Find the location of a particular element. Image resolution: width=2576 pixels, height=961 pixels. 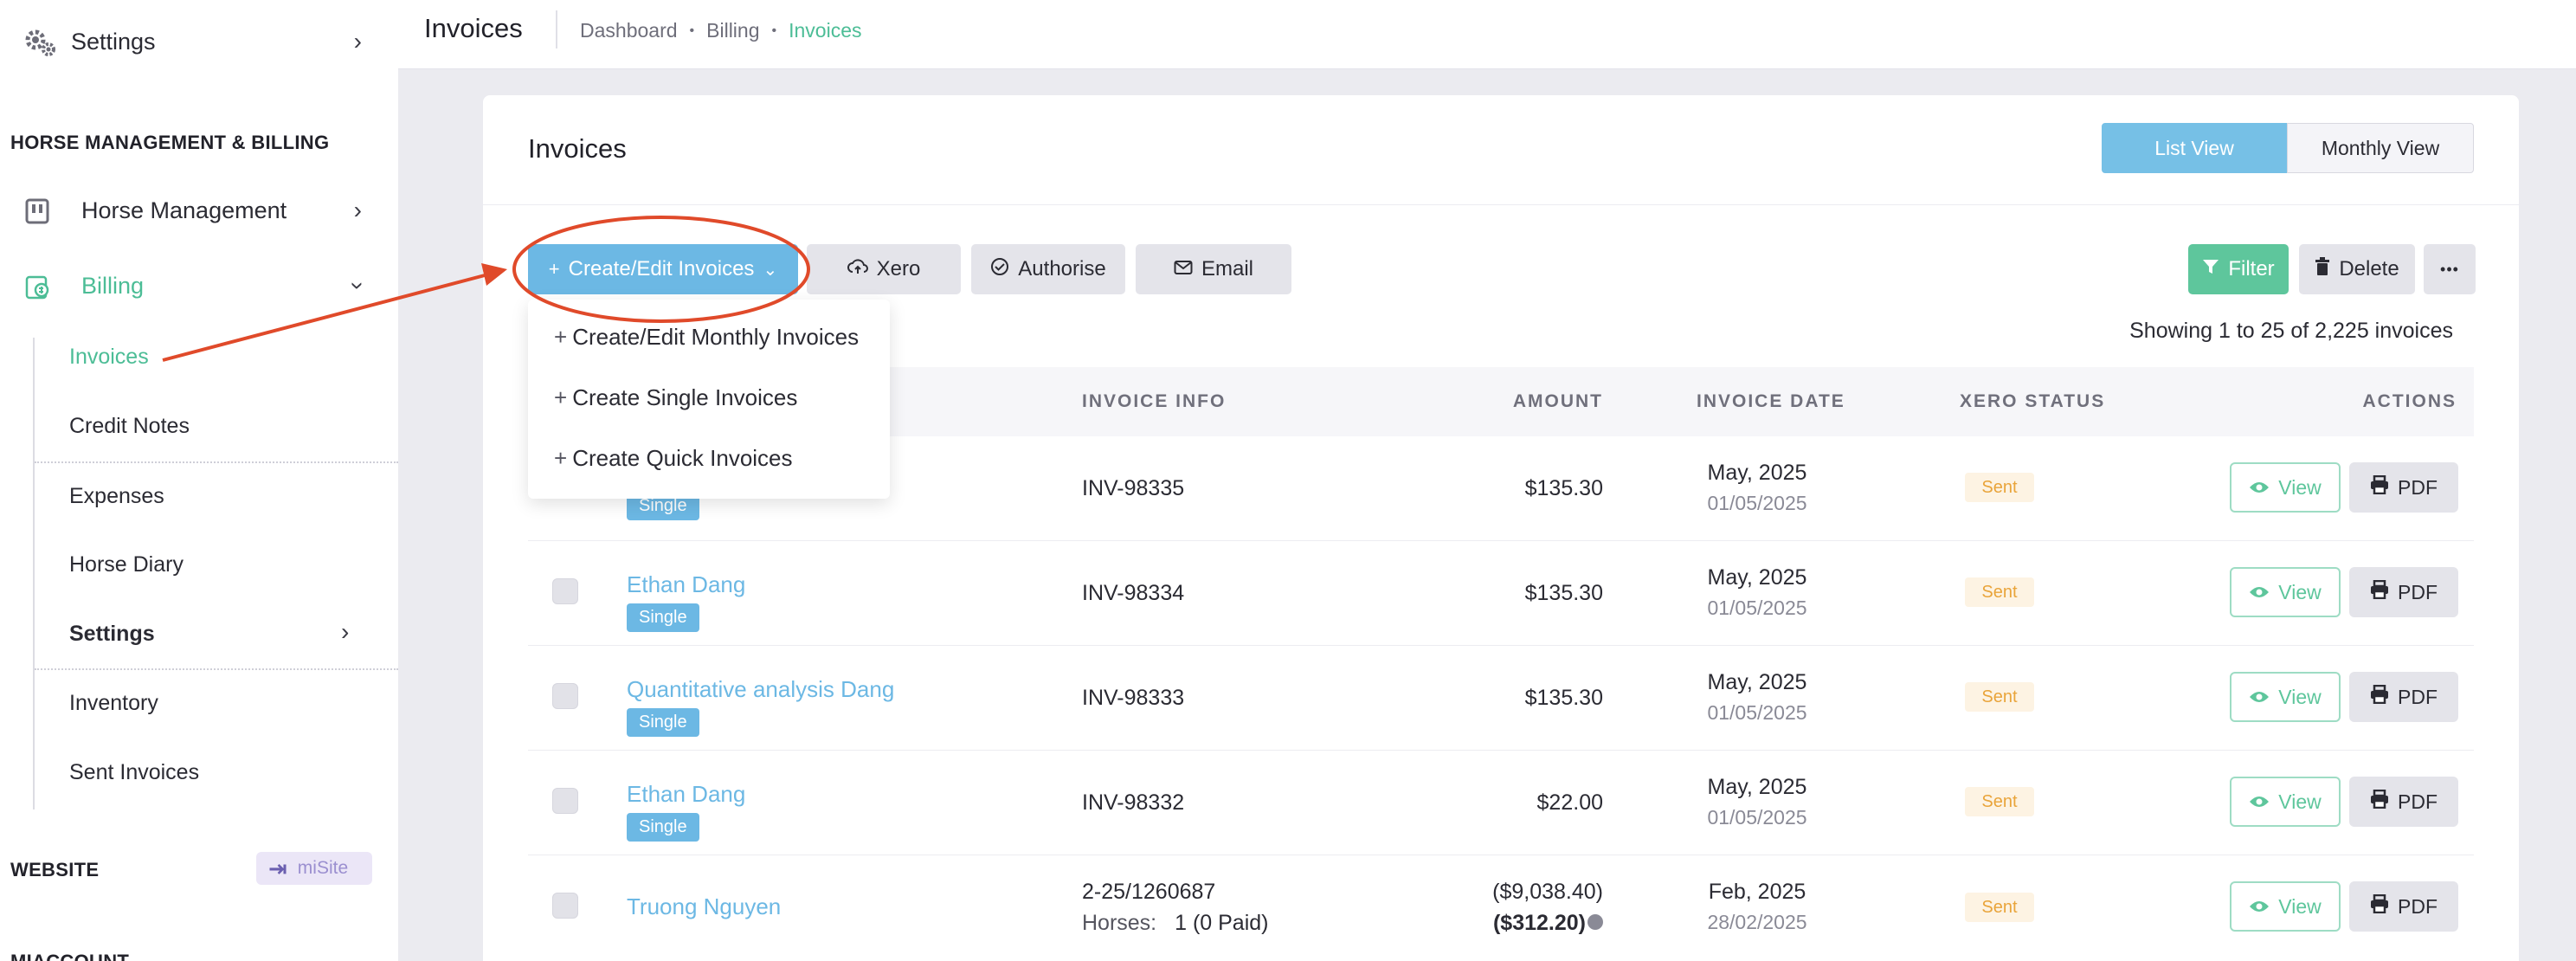

delete-button: Delete is located at coordinates (2357, 269).